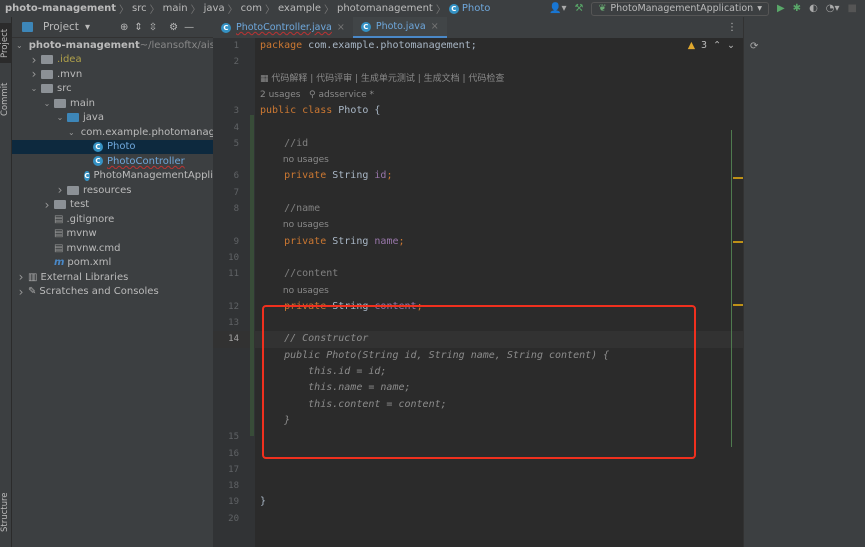 Image resolution: width=865 pixels, height=547 pixels. I want to click on next-highlight-icon: ⌄, so click(731, 45).